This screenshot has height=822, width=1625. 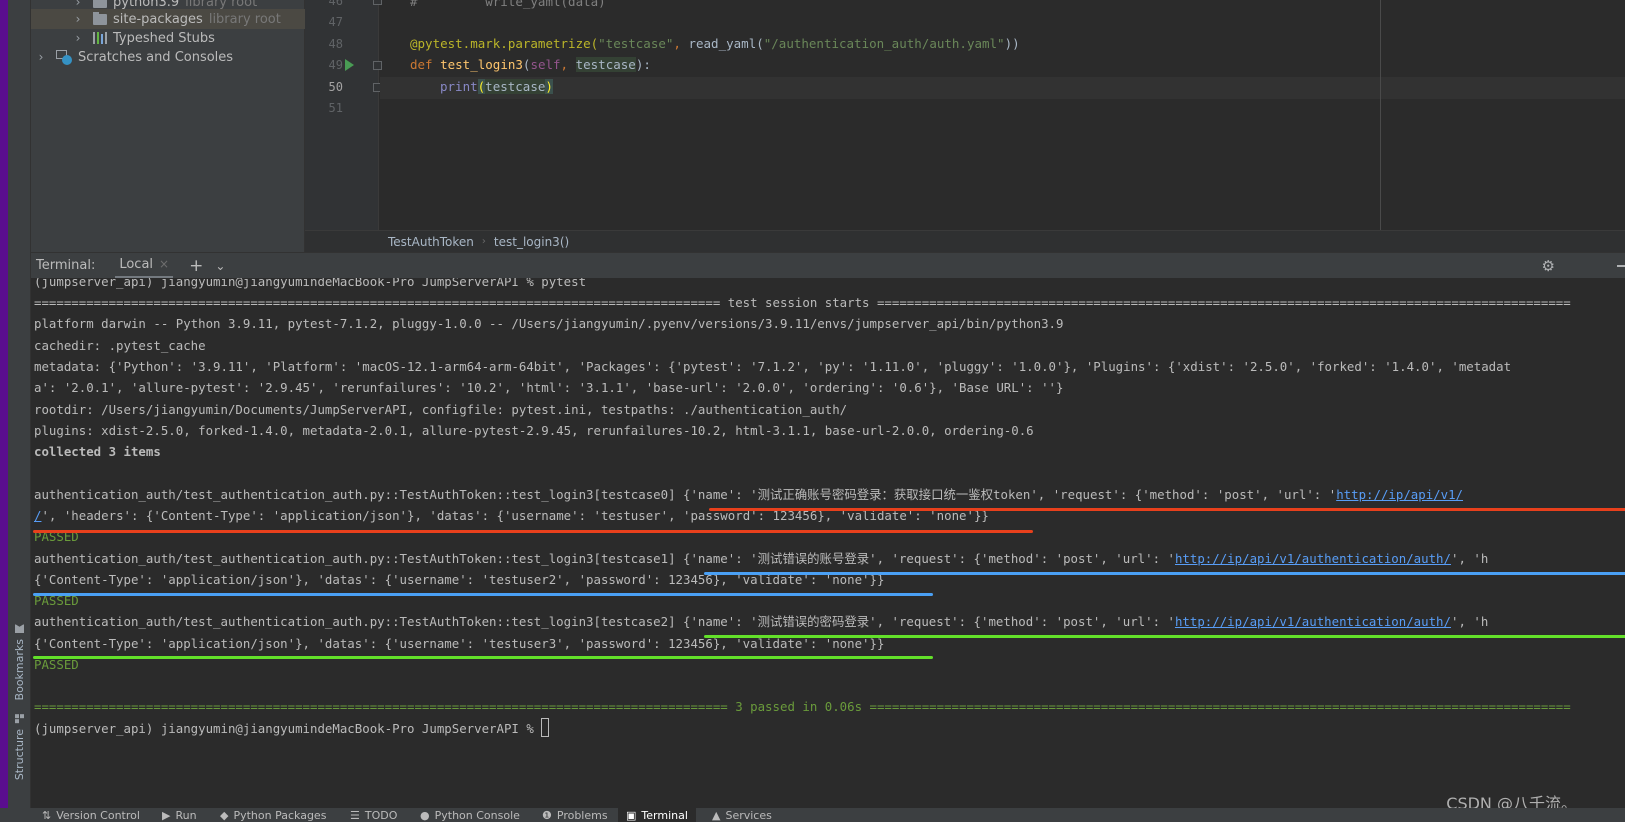 I want to click on line-number-current: 50, so click(x=335, y=87).